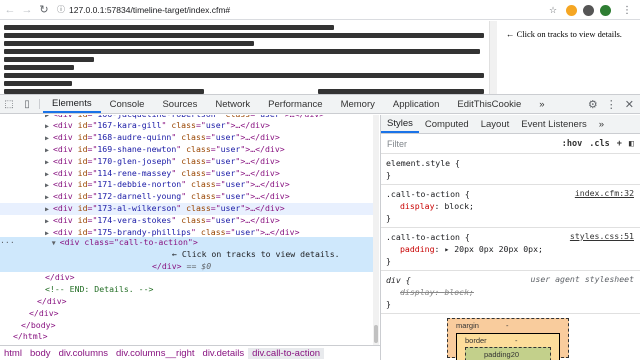  What do you see at coordinates (447, 124) in the screenshot?
I see `tab-computed: Computed` at bounding box center [447, 124].